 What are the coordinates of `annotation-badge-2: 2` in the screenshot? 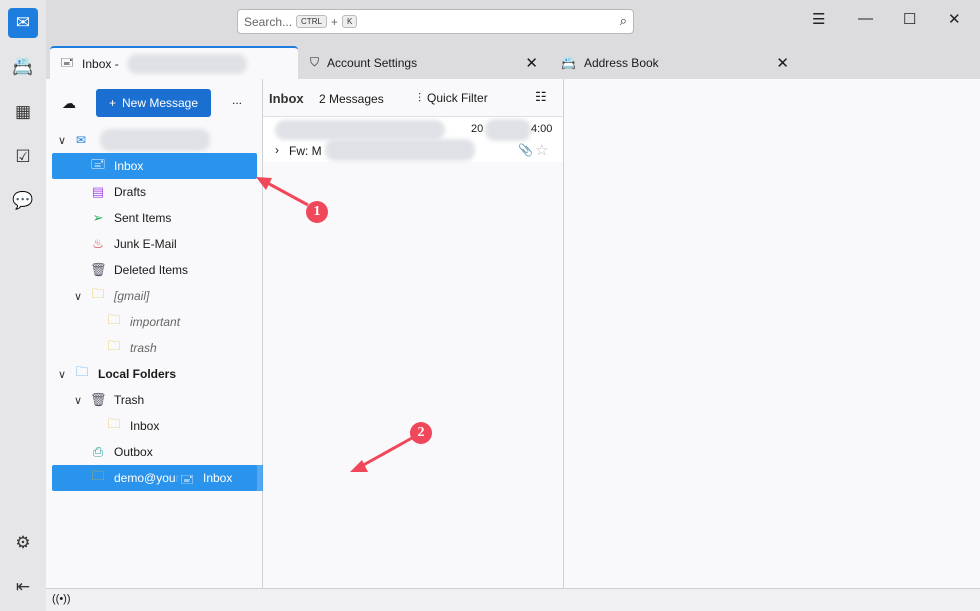 It's located at (421, 433).